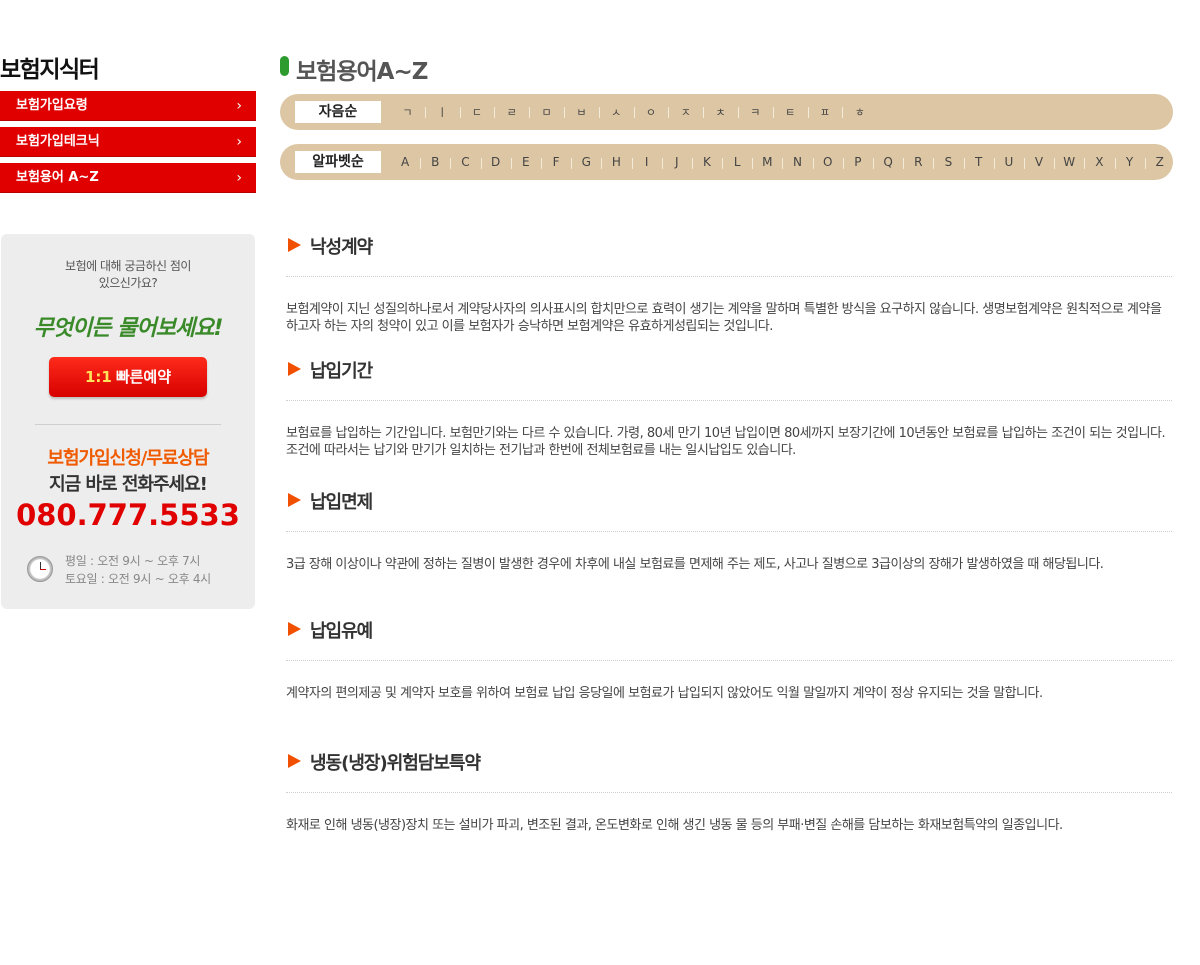  Describe the element at coordinates (790, 112) in the screenshot. I see `consonant-index-link: ㅌ` at that location.